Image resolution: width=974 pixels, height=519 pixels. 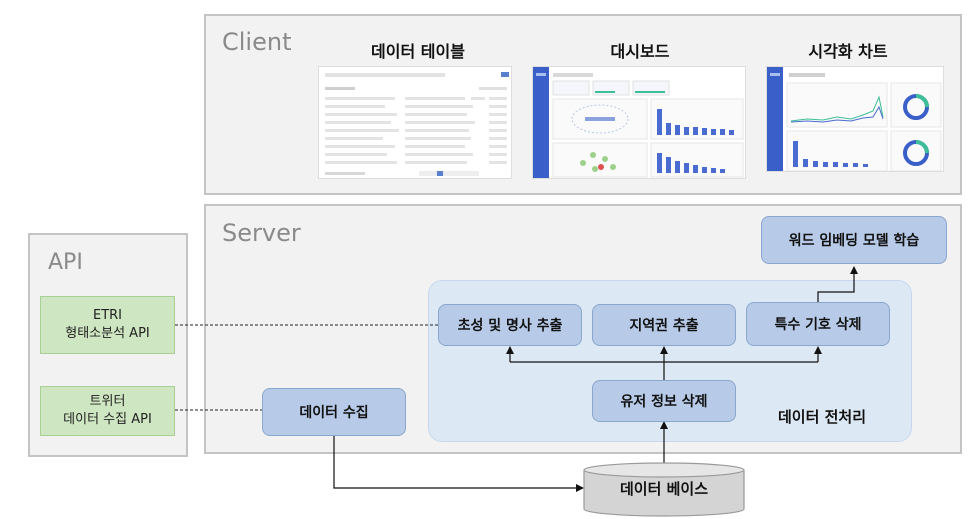 I want to click on special-symbol-node: 특수 기호 삭제, so click(x=818, y=324).